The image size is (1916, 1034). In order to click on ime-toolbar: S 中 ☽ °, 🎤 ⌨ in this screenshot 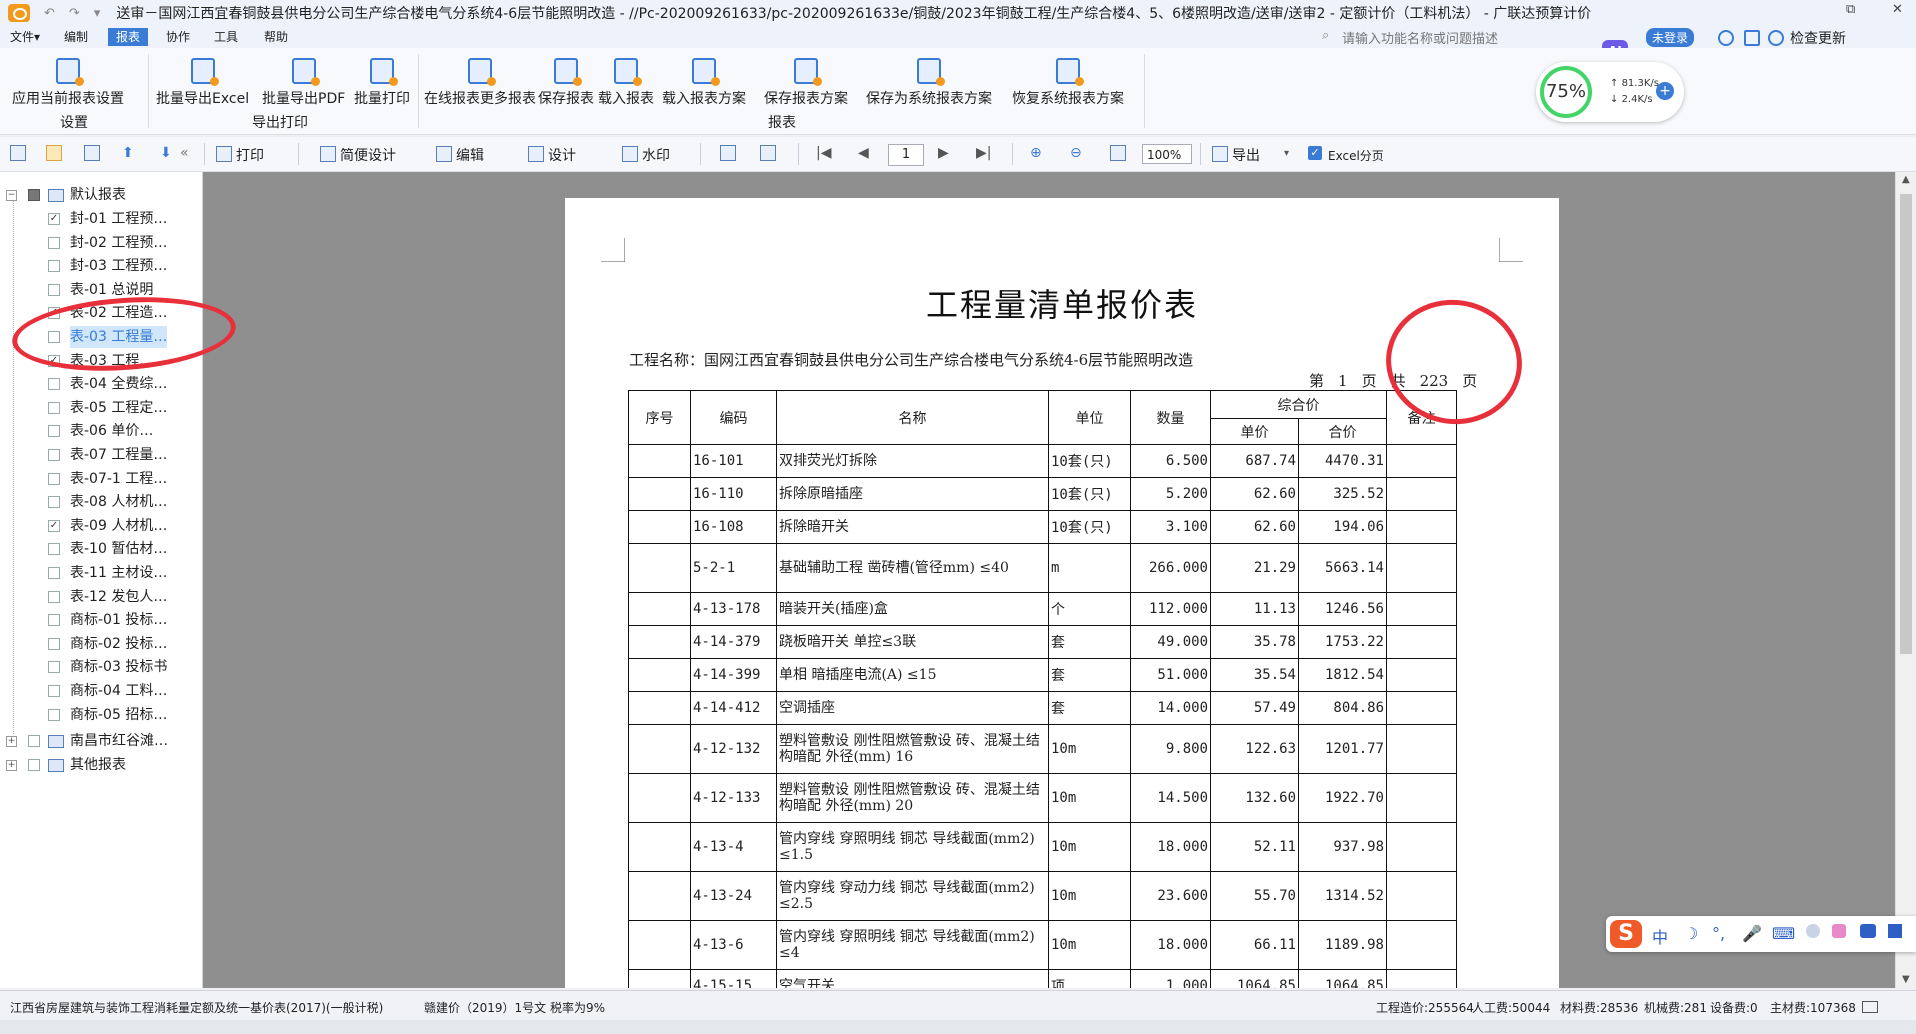, I will do `click(1761, 934)`.